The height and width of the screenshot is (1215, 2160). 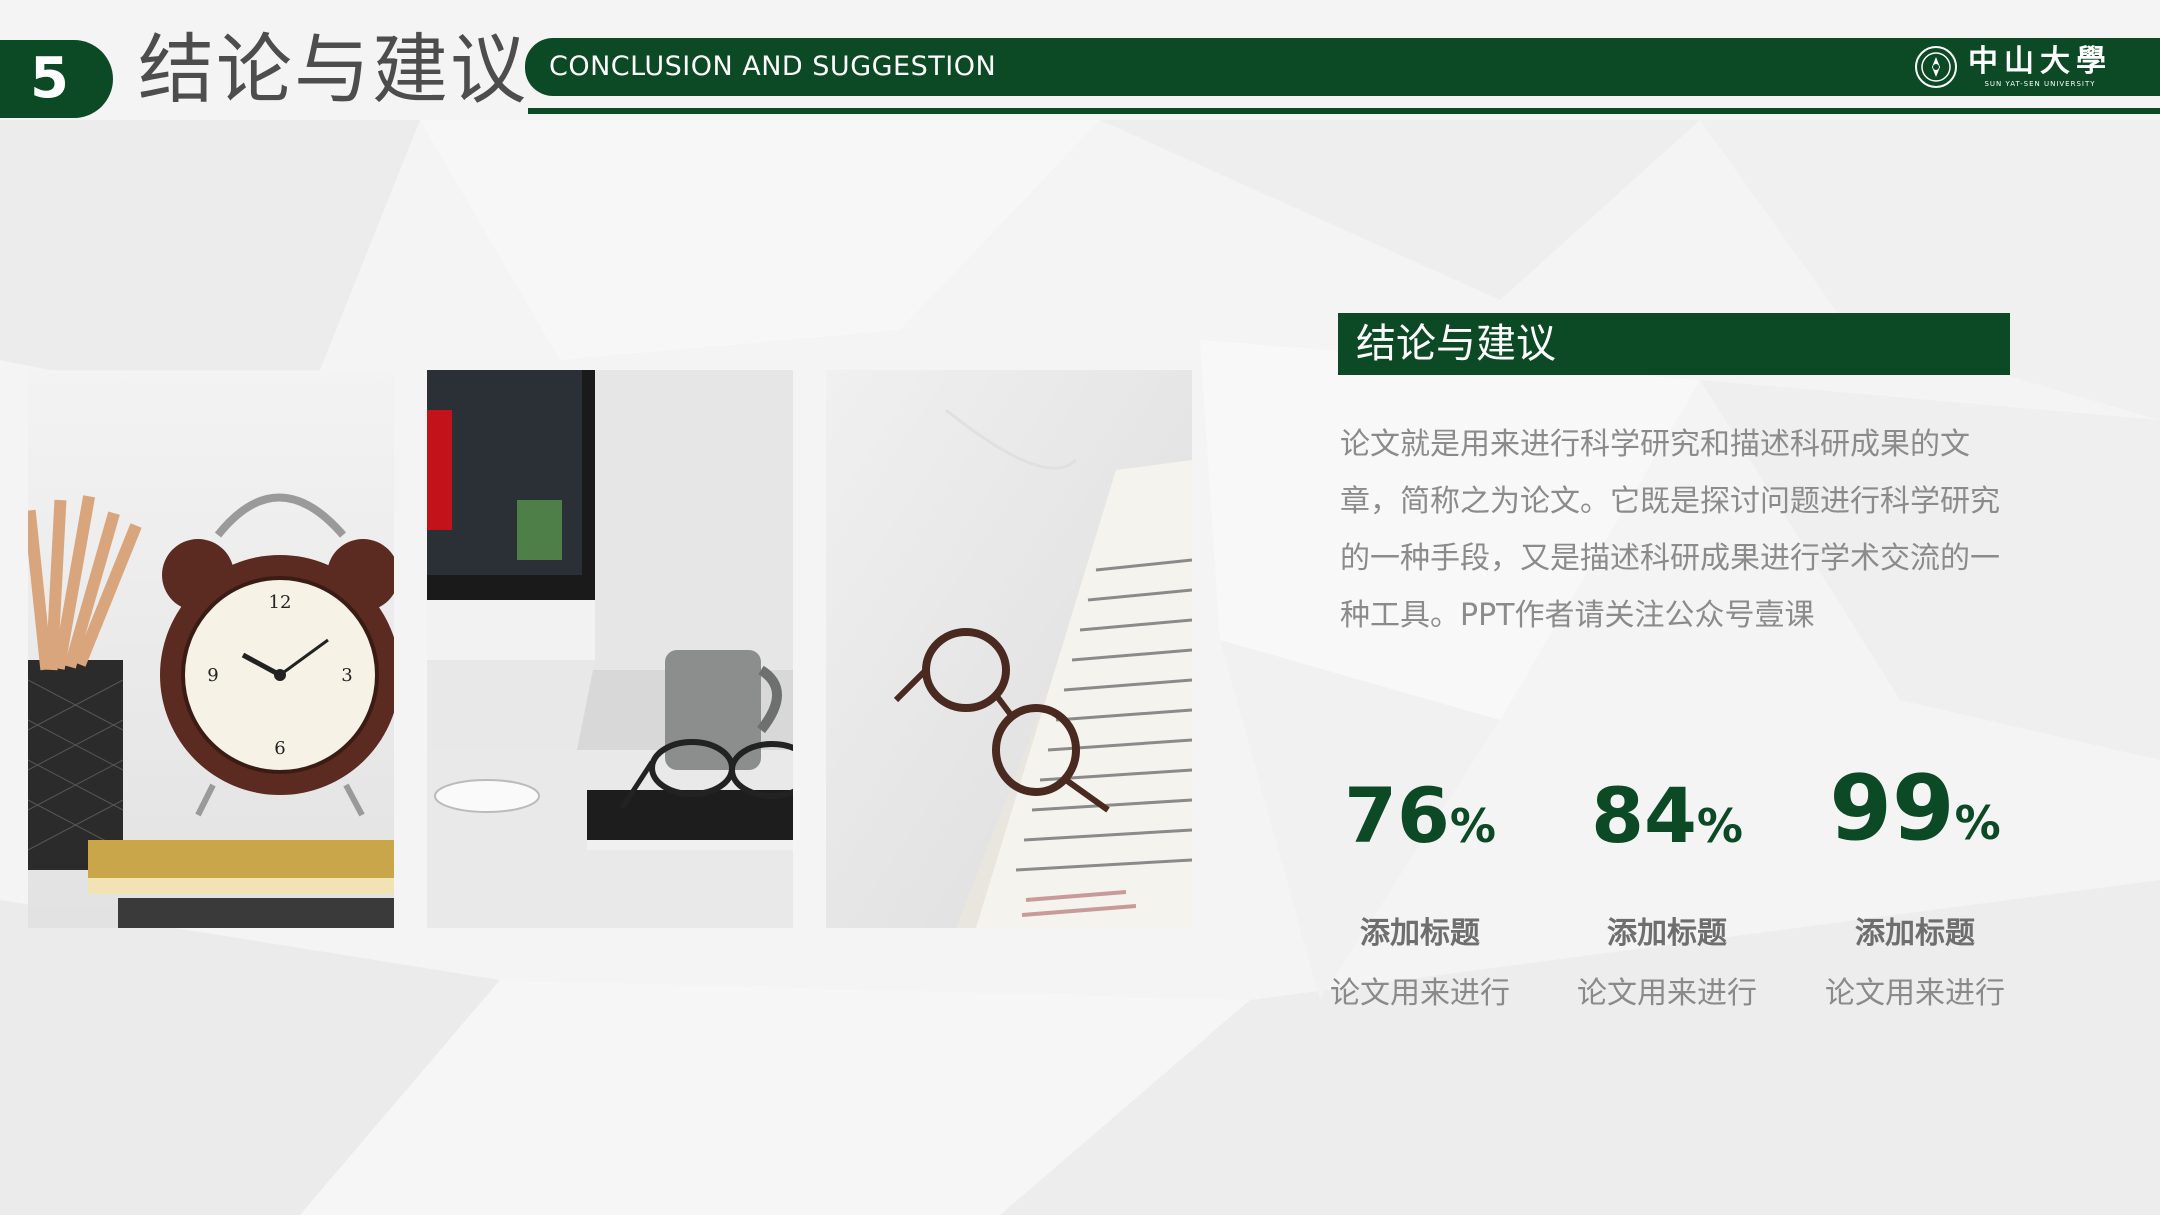 What do you see at coordinates (211, 649) in the screenshot?
I see `alarm-clock-pencils-photo: 12 3 6 9` at bounding box center [211, 649].